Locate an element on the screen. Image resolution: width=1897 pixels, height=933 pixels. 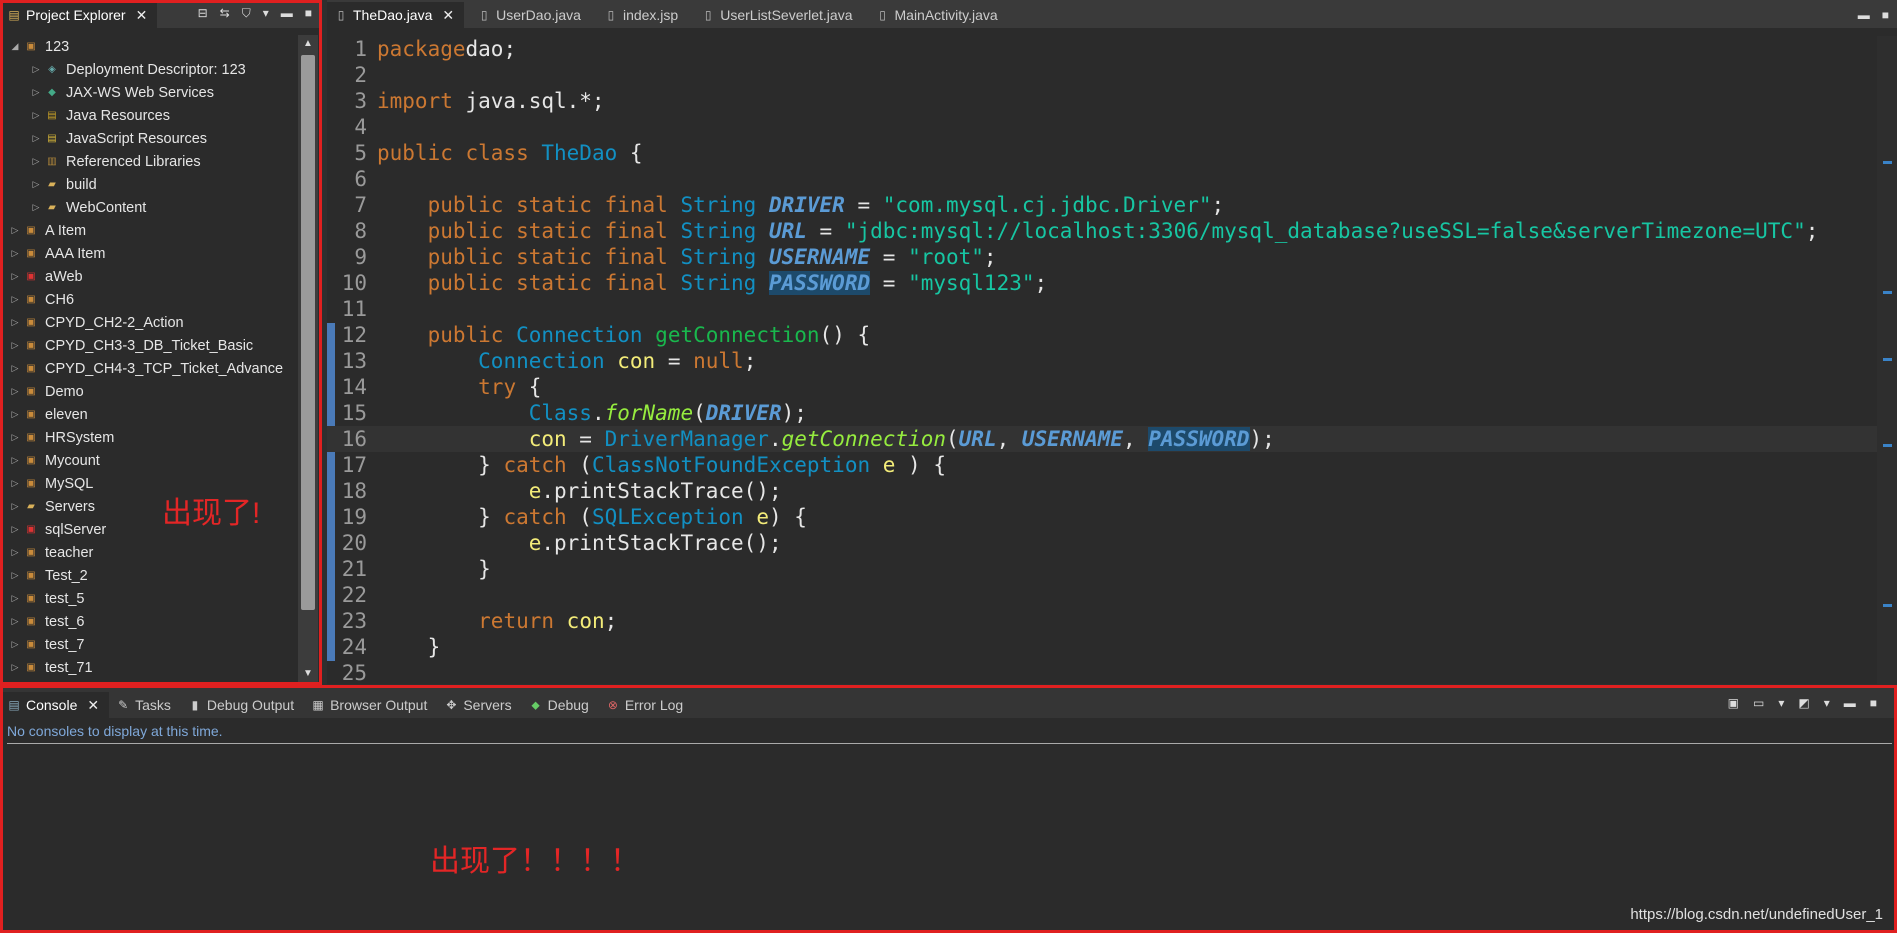
code-line: 12 public Connection getConnection() { is located at coordinates (1102, 335).